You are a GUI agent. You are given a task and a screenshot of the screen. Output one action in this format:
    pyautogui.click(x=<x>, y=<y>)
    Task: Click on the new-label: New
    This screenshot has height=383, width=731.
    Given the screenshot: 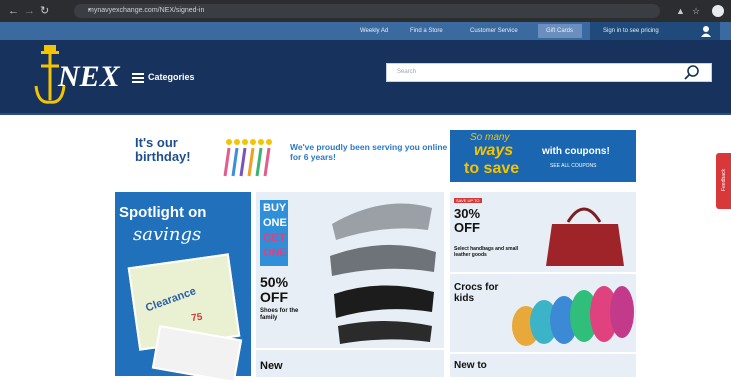 What is the action you would take?
    pyautogui.click(x=271, y=366)
    